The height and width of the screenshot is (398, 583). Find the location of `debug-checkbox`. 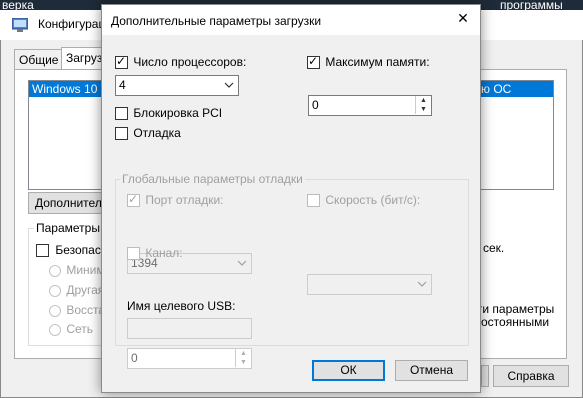

debug-checkbox is located at coordinates (121, 134).